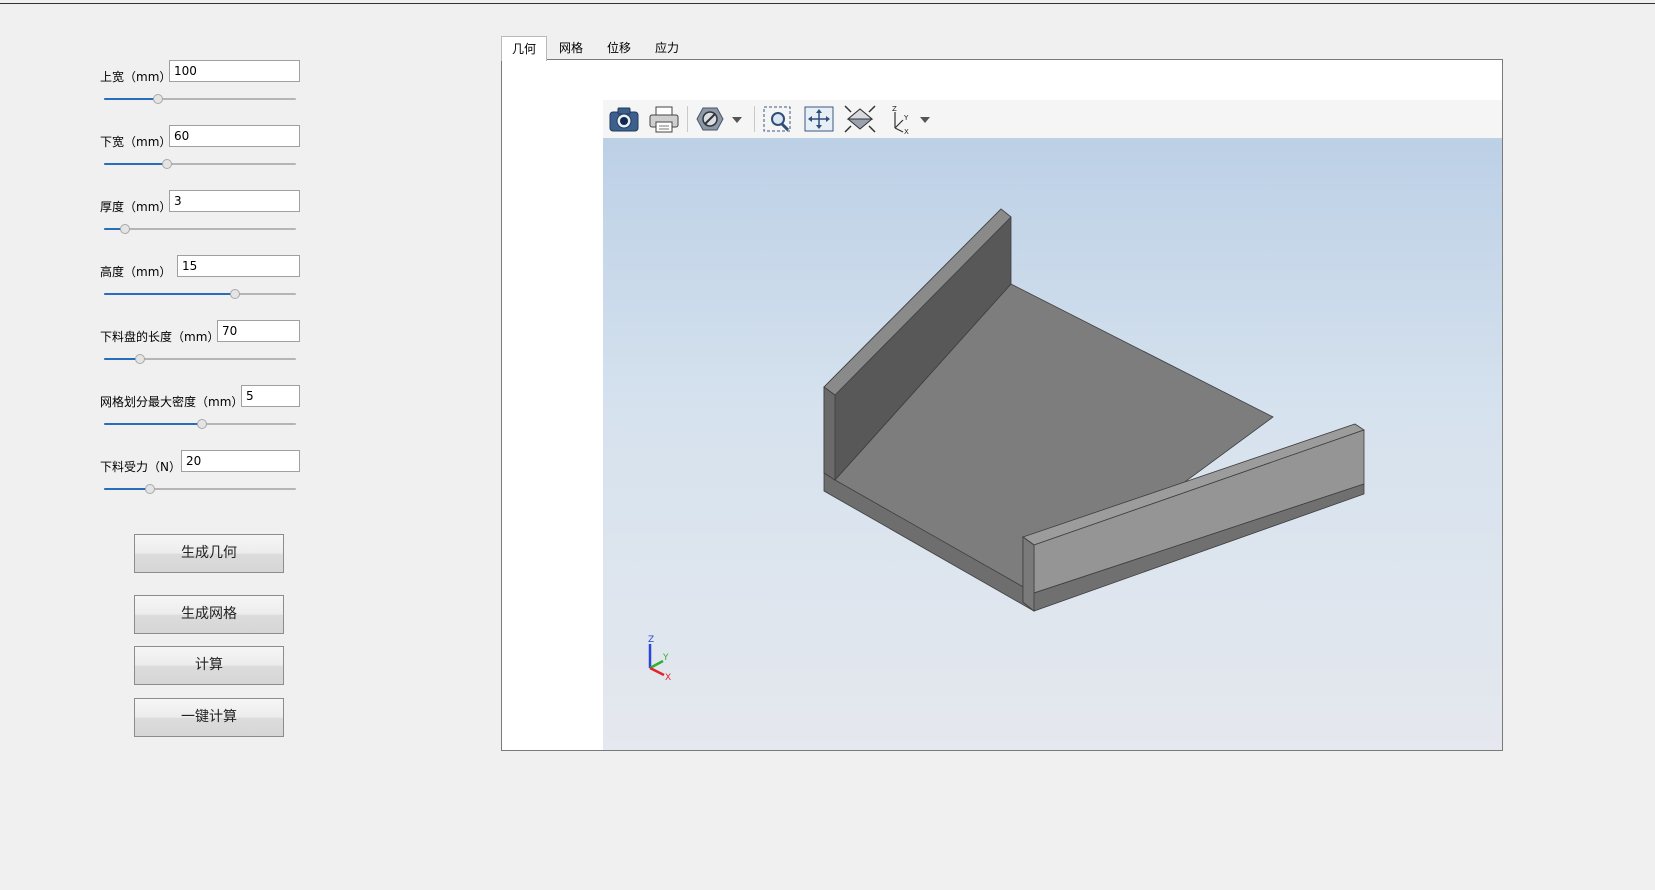 The height and width of the screenshot is (890, 1655). Describe the element at coordinates (1052, 119) in the screenshot. I see `viewer-toolbar: Z Y X` at that location.